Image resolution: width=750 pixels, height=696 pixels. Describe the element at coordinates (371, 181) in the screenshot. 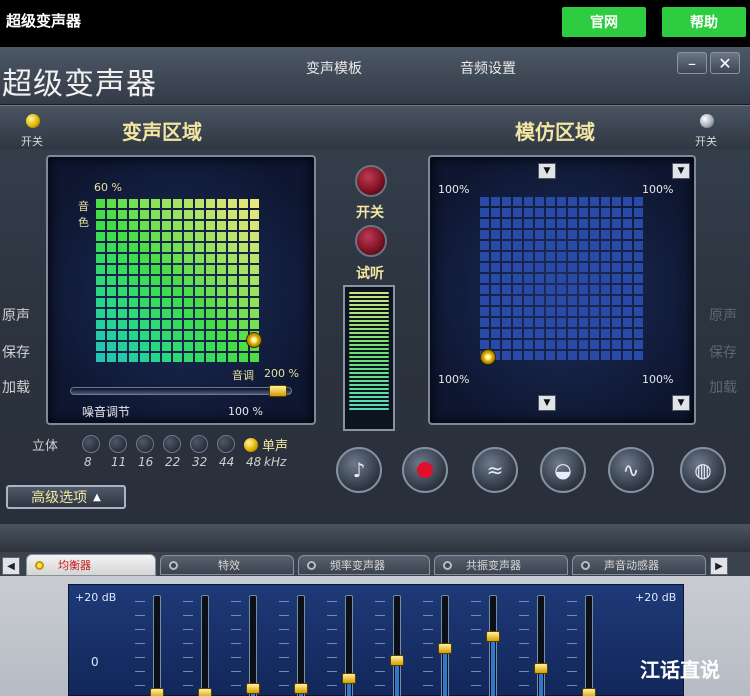

I see `center-switch-button` at that location.